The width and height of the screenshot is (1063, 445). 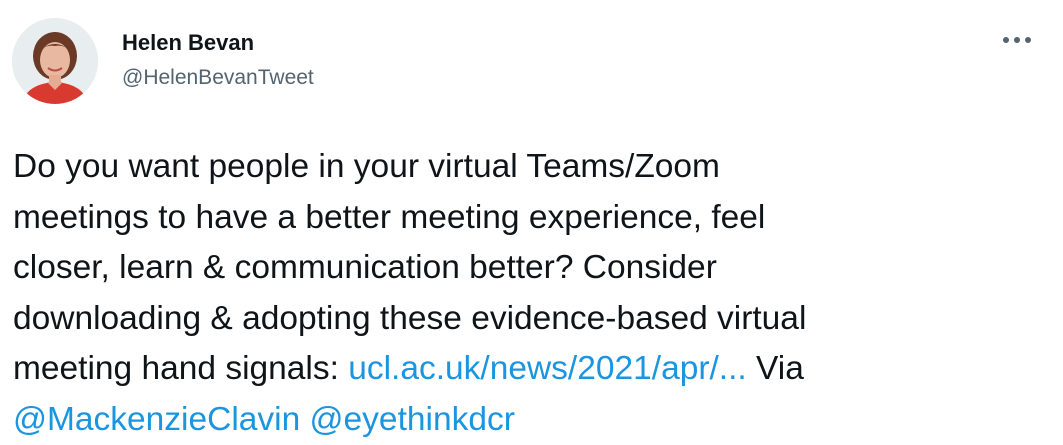 I want to click on more-options-icon, so click(x=1018, y=40).